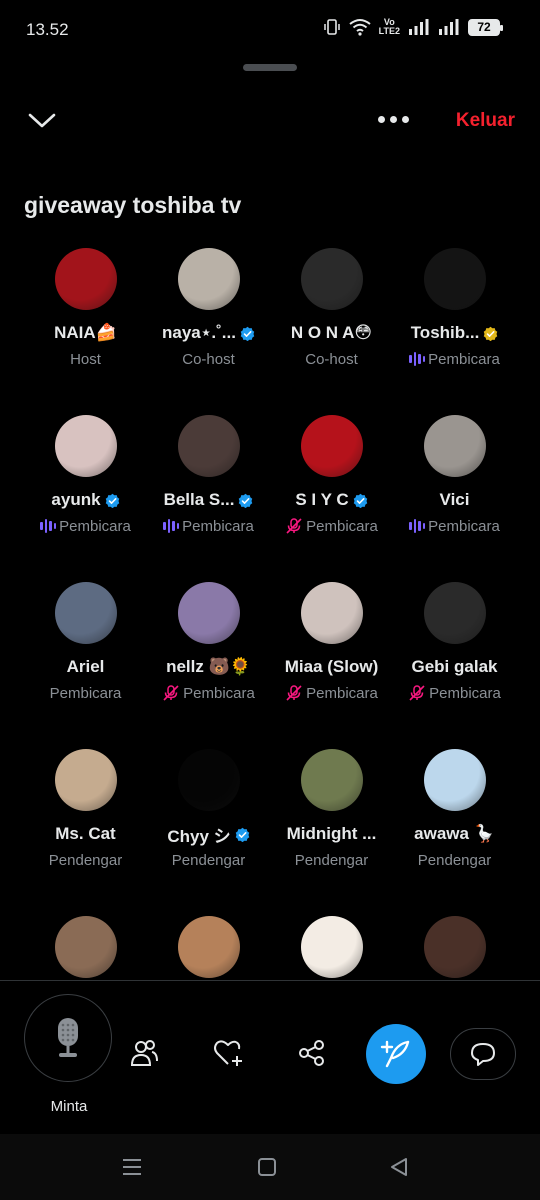 The width and height of the screenshot is (540, 1200). Describe the element at coordinates (454, 833) in the screenshot. I see `participant-name: awawa 🪿` at that location.